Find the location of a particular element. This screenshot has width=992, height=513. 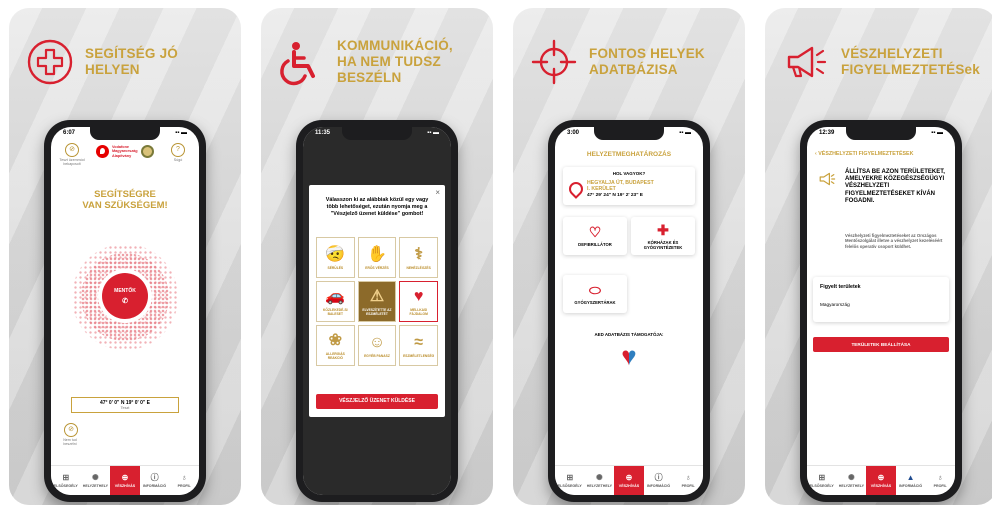

phone-icon: ✆ is located at coordinates (125, 301).